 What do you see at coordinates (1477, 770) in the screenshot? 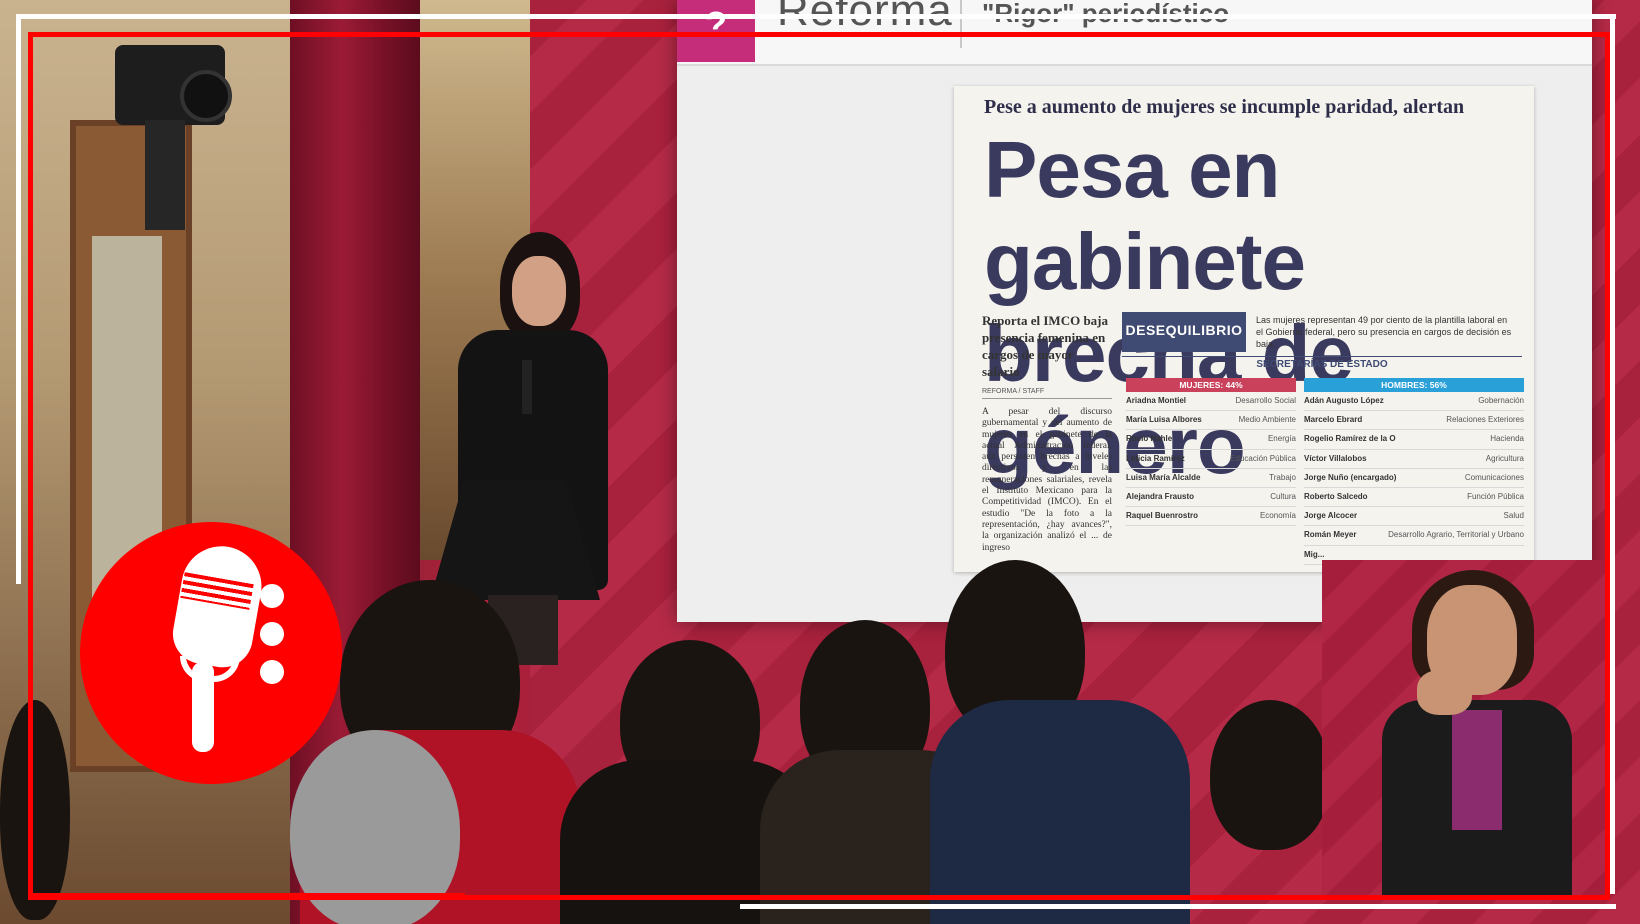
I see `interpreter-blouse` at bounding box center [1477, 770].